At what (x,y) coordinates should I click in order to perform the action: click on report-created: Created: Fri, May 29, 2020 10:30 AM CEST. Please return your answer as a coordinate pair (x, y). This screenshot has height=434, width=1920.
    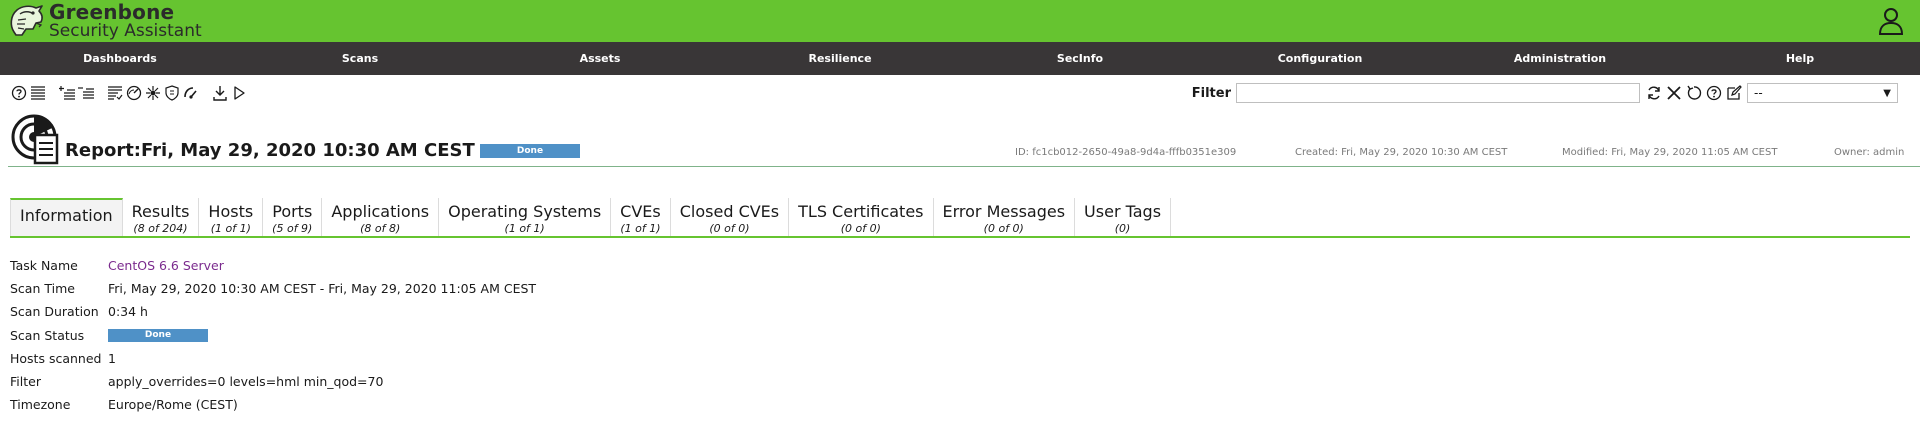
    Looking at the image, I should click on (1401, 152).